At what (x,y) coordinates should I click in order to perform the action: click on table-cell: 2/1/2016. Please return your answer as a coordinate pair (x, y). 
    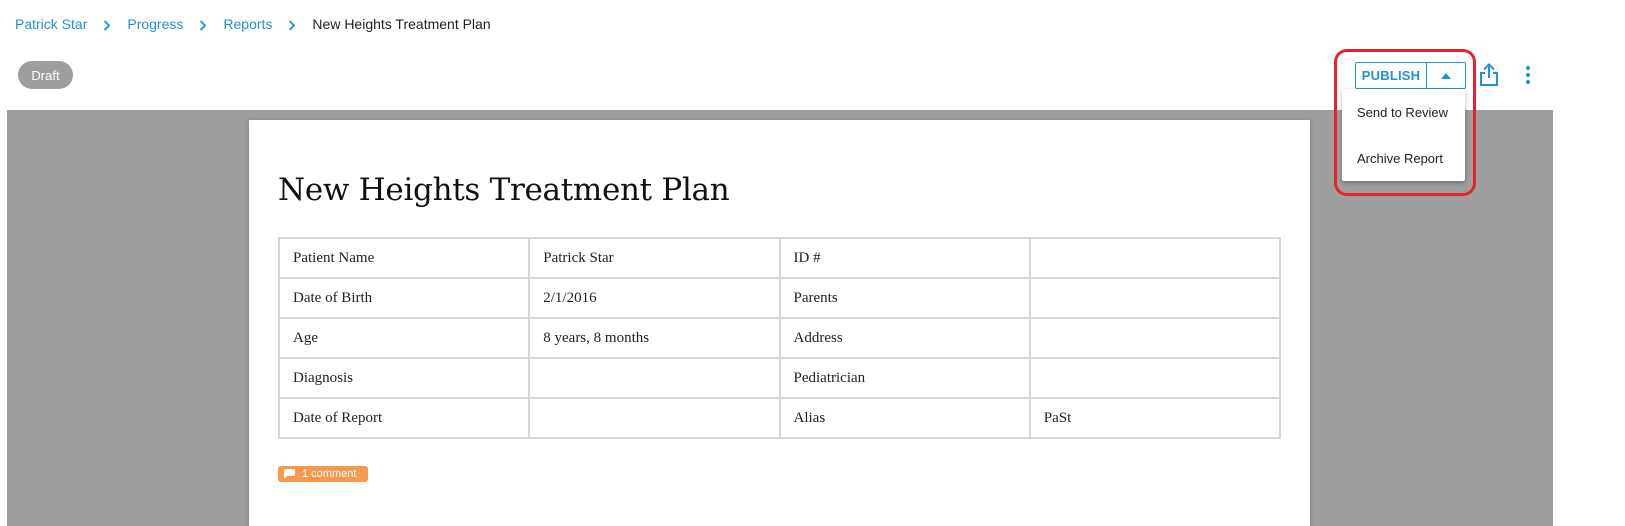
    Looking at the image, I should click on (654, 298).